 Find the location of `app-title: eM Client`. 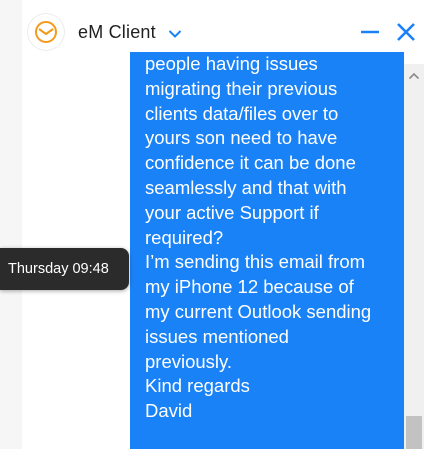

app-title: eM Client is located at coordinates (117, 32).